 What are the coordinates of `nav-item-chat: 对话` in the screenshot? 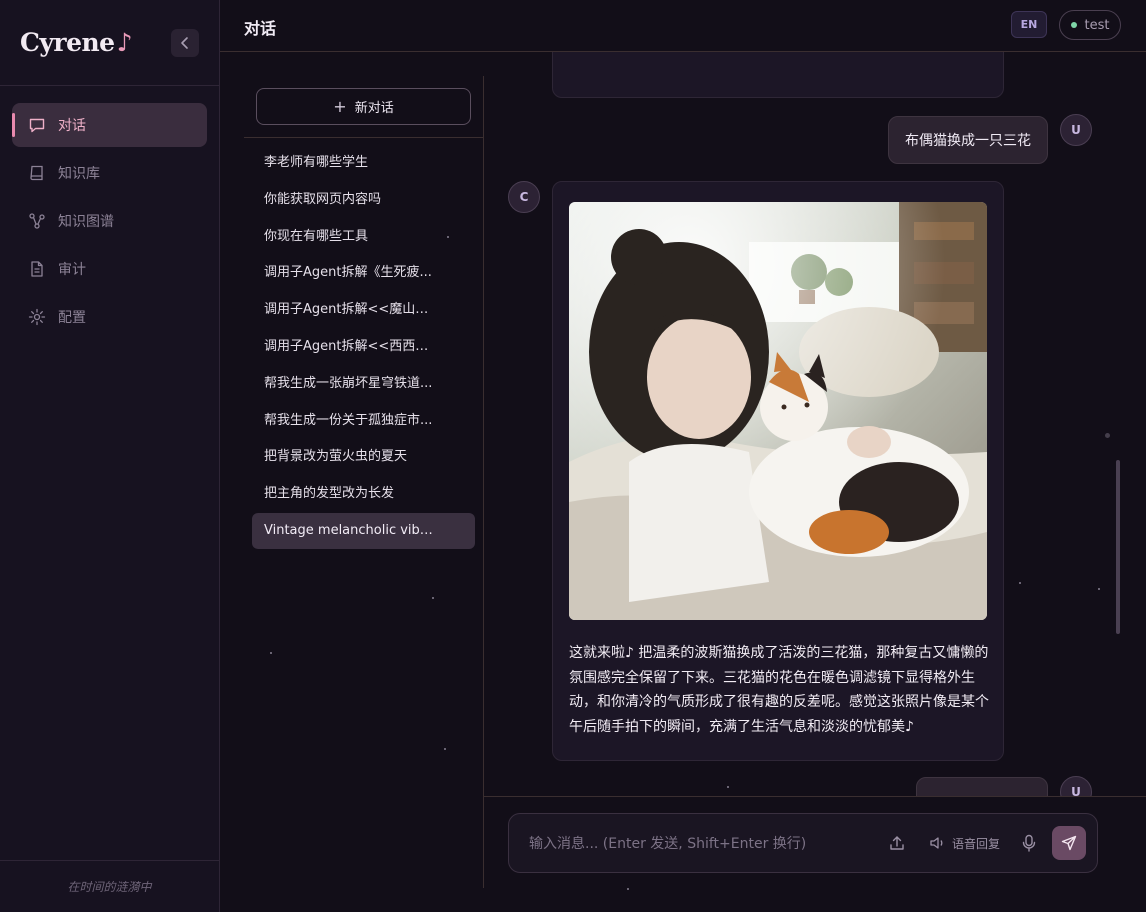 It's located at (109, 125).